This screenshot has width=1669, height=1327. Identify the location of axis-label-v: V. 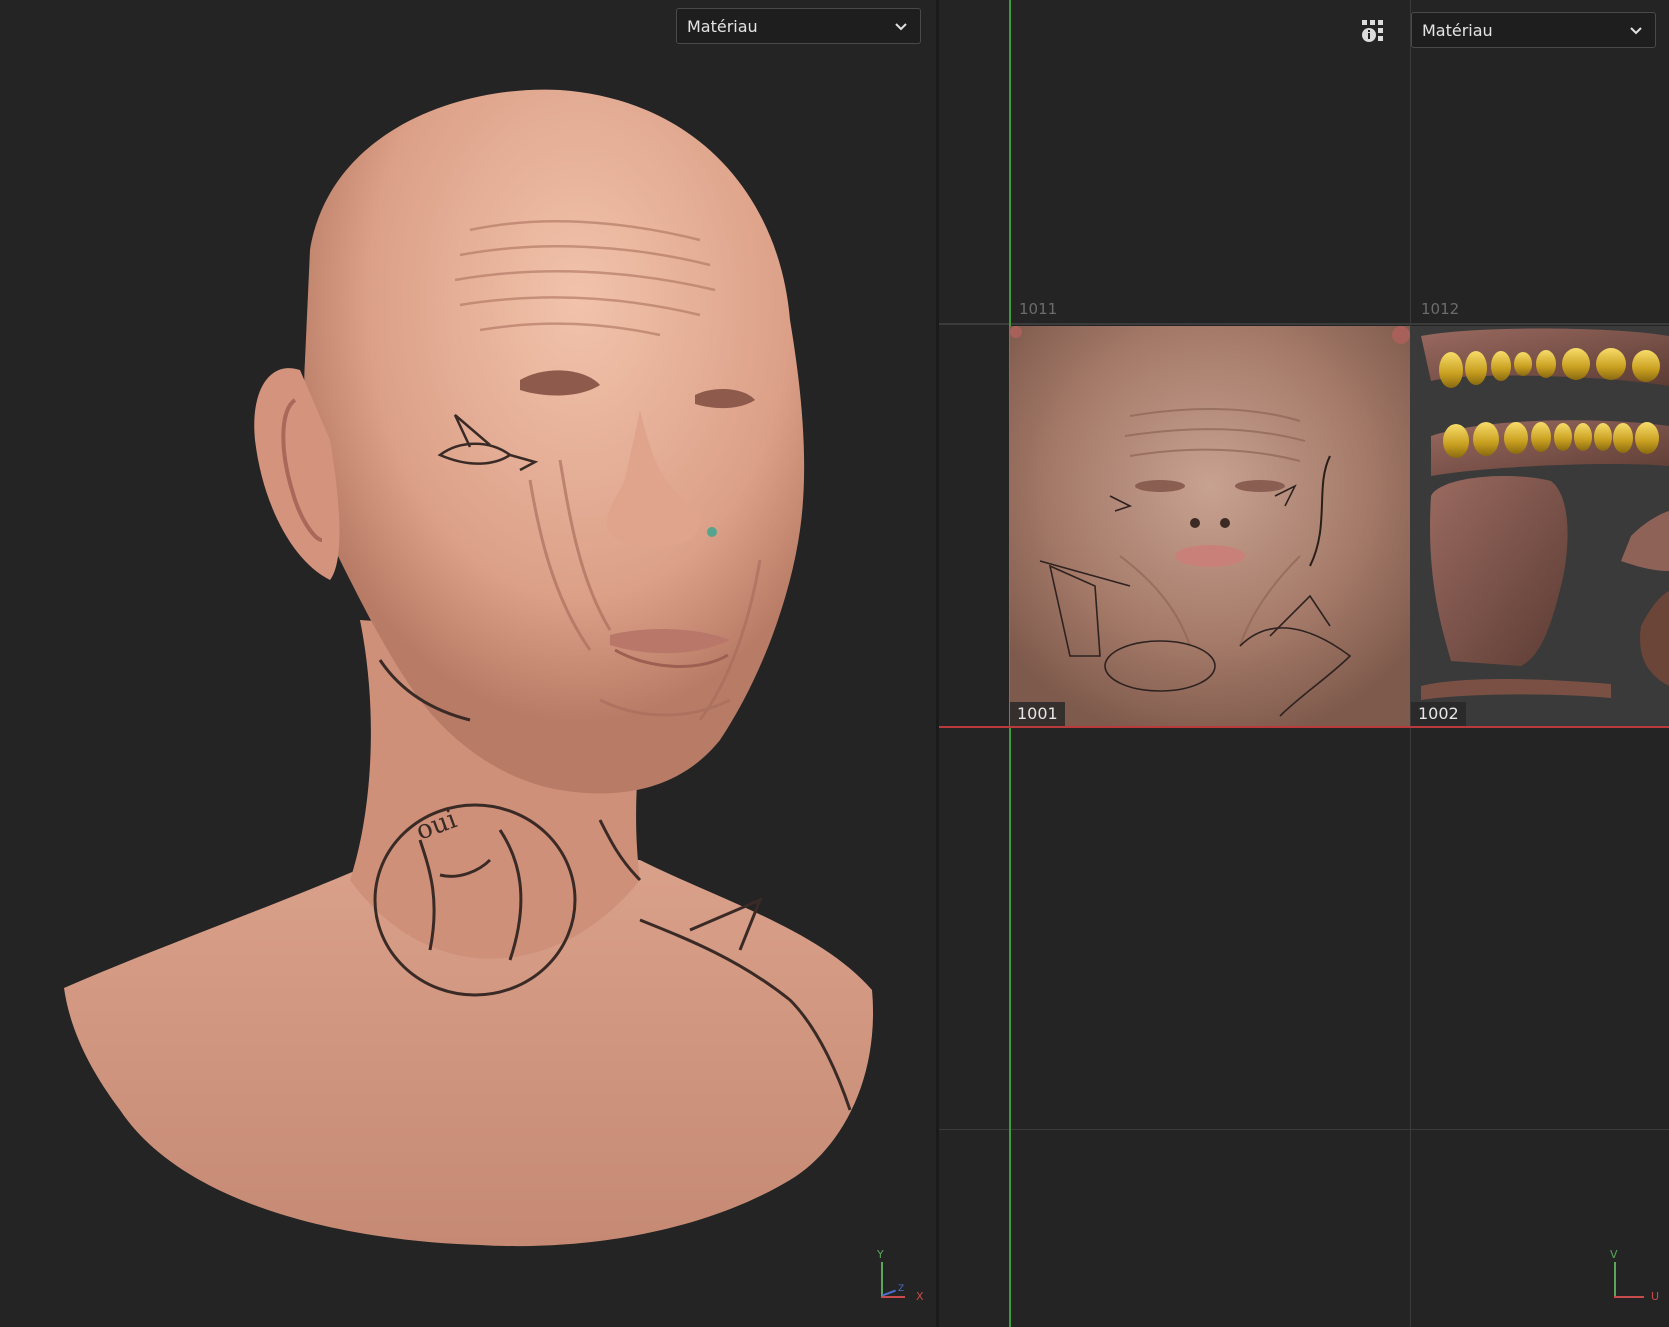
(1614, 1254).